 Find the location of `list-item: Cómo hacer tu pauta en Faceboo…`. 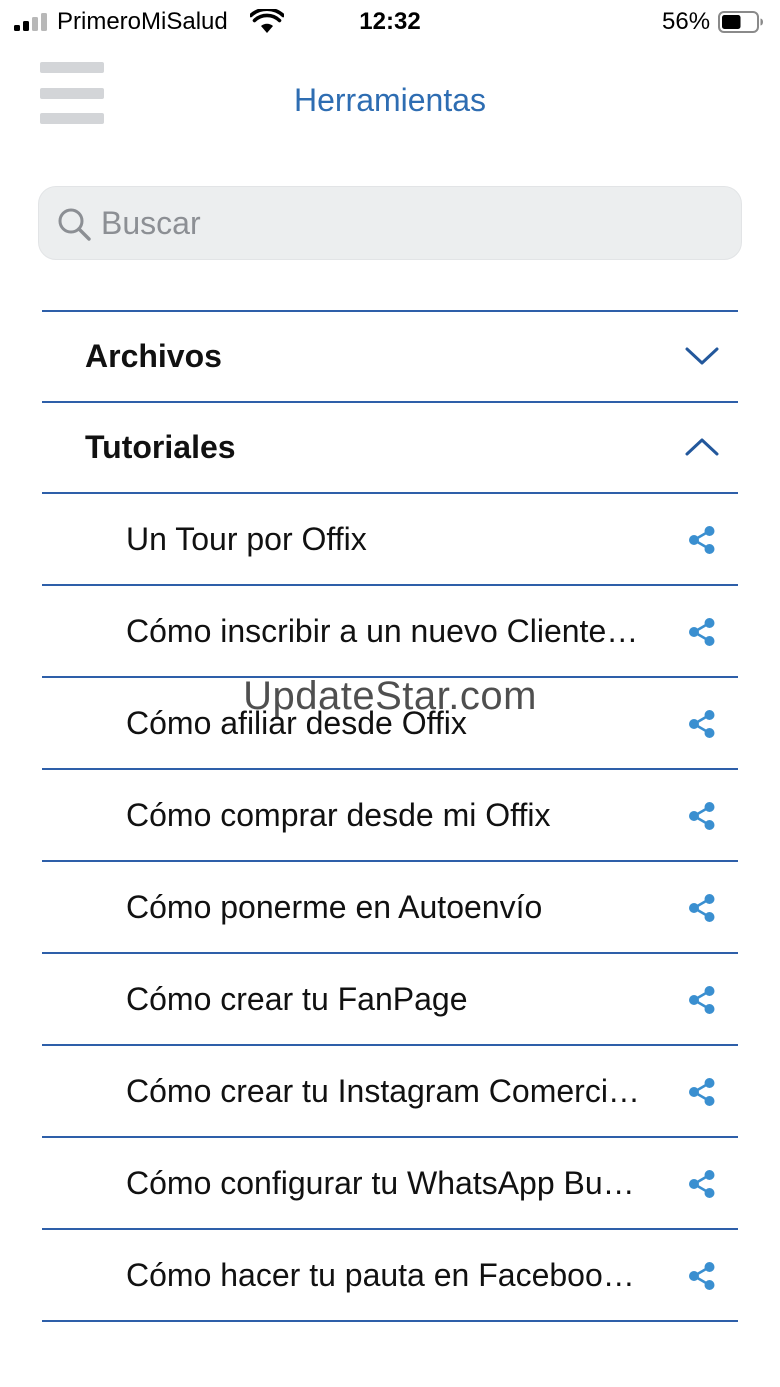

list-item: Cómo hacer tu pauta en Faceboo… is located at coordinates (390, 1275).